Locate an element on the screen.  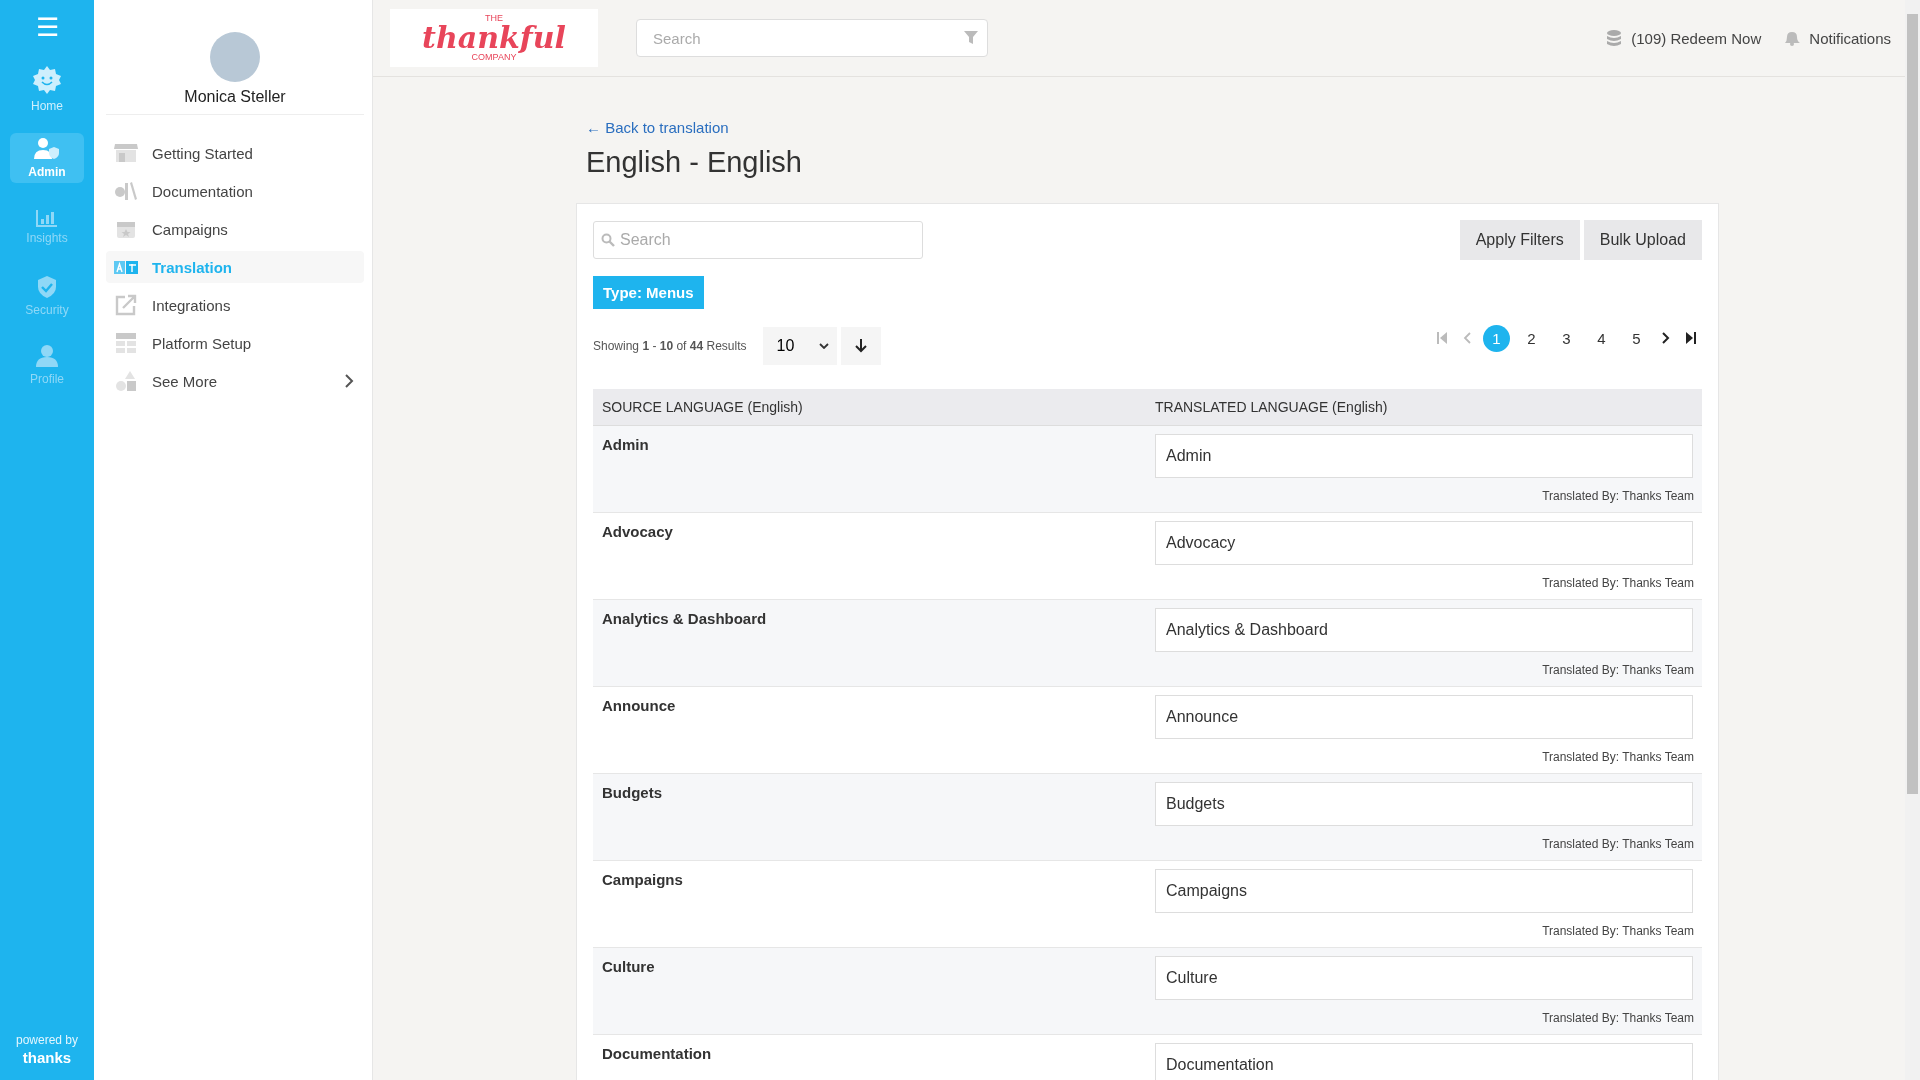
action-button: Apply Filters is located at coordinates (1519, 240).